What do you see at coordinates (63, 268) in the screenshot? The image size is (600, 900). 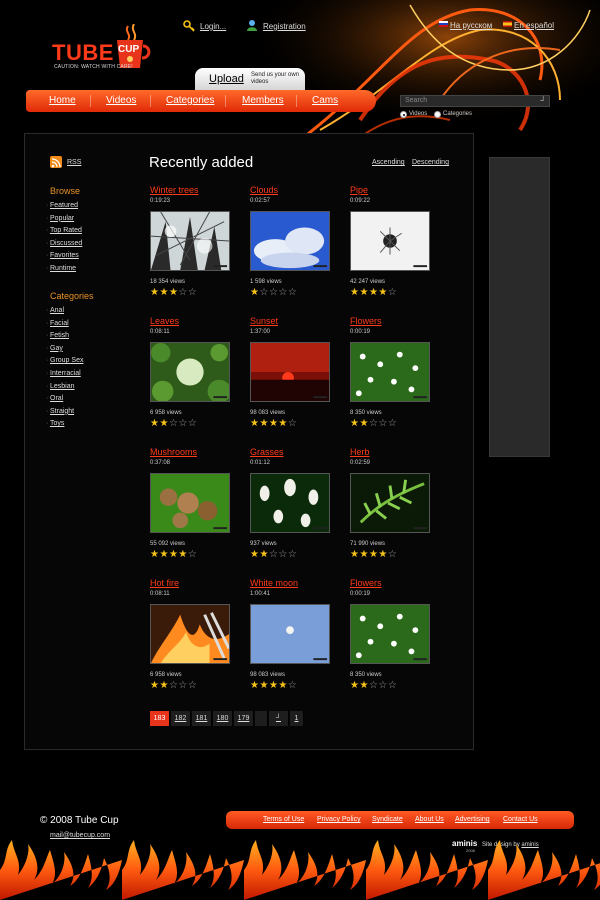 I see `browse-item: Runtime` at bounding box center [63, 268].